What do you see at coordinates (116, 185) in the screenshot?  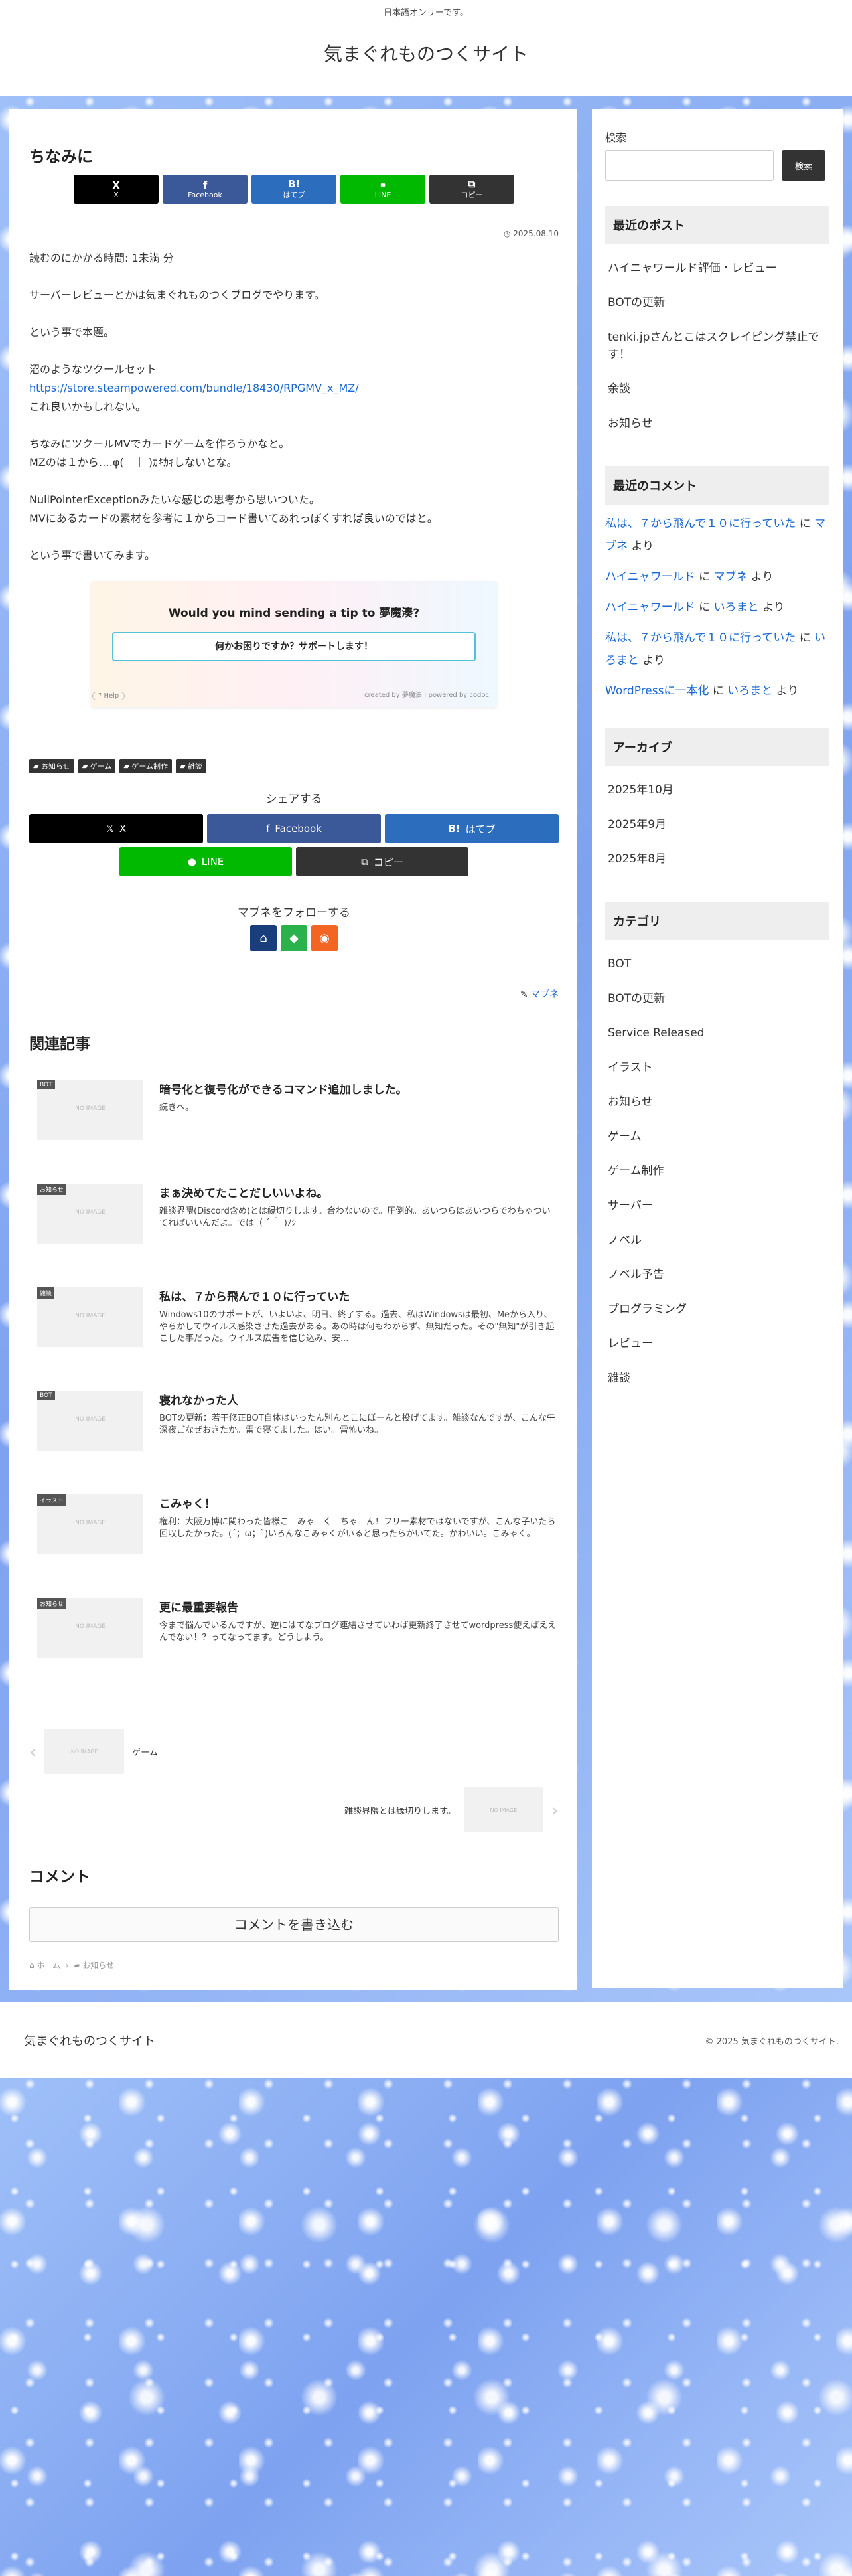 I see `x-icon: X` at bounding box center [116, 185].